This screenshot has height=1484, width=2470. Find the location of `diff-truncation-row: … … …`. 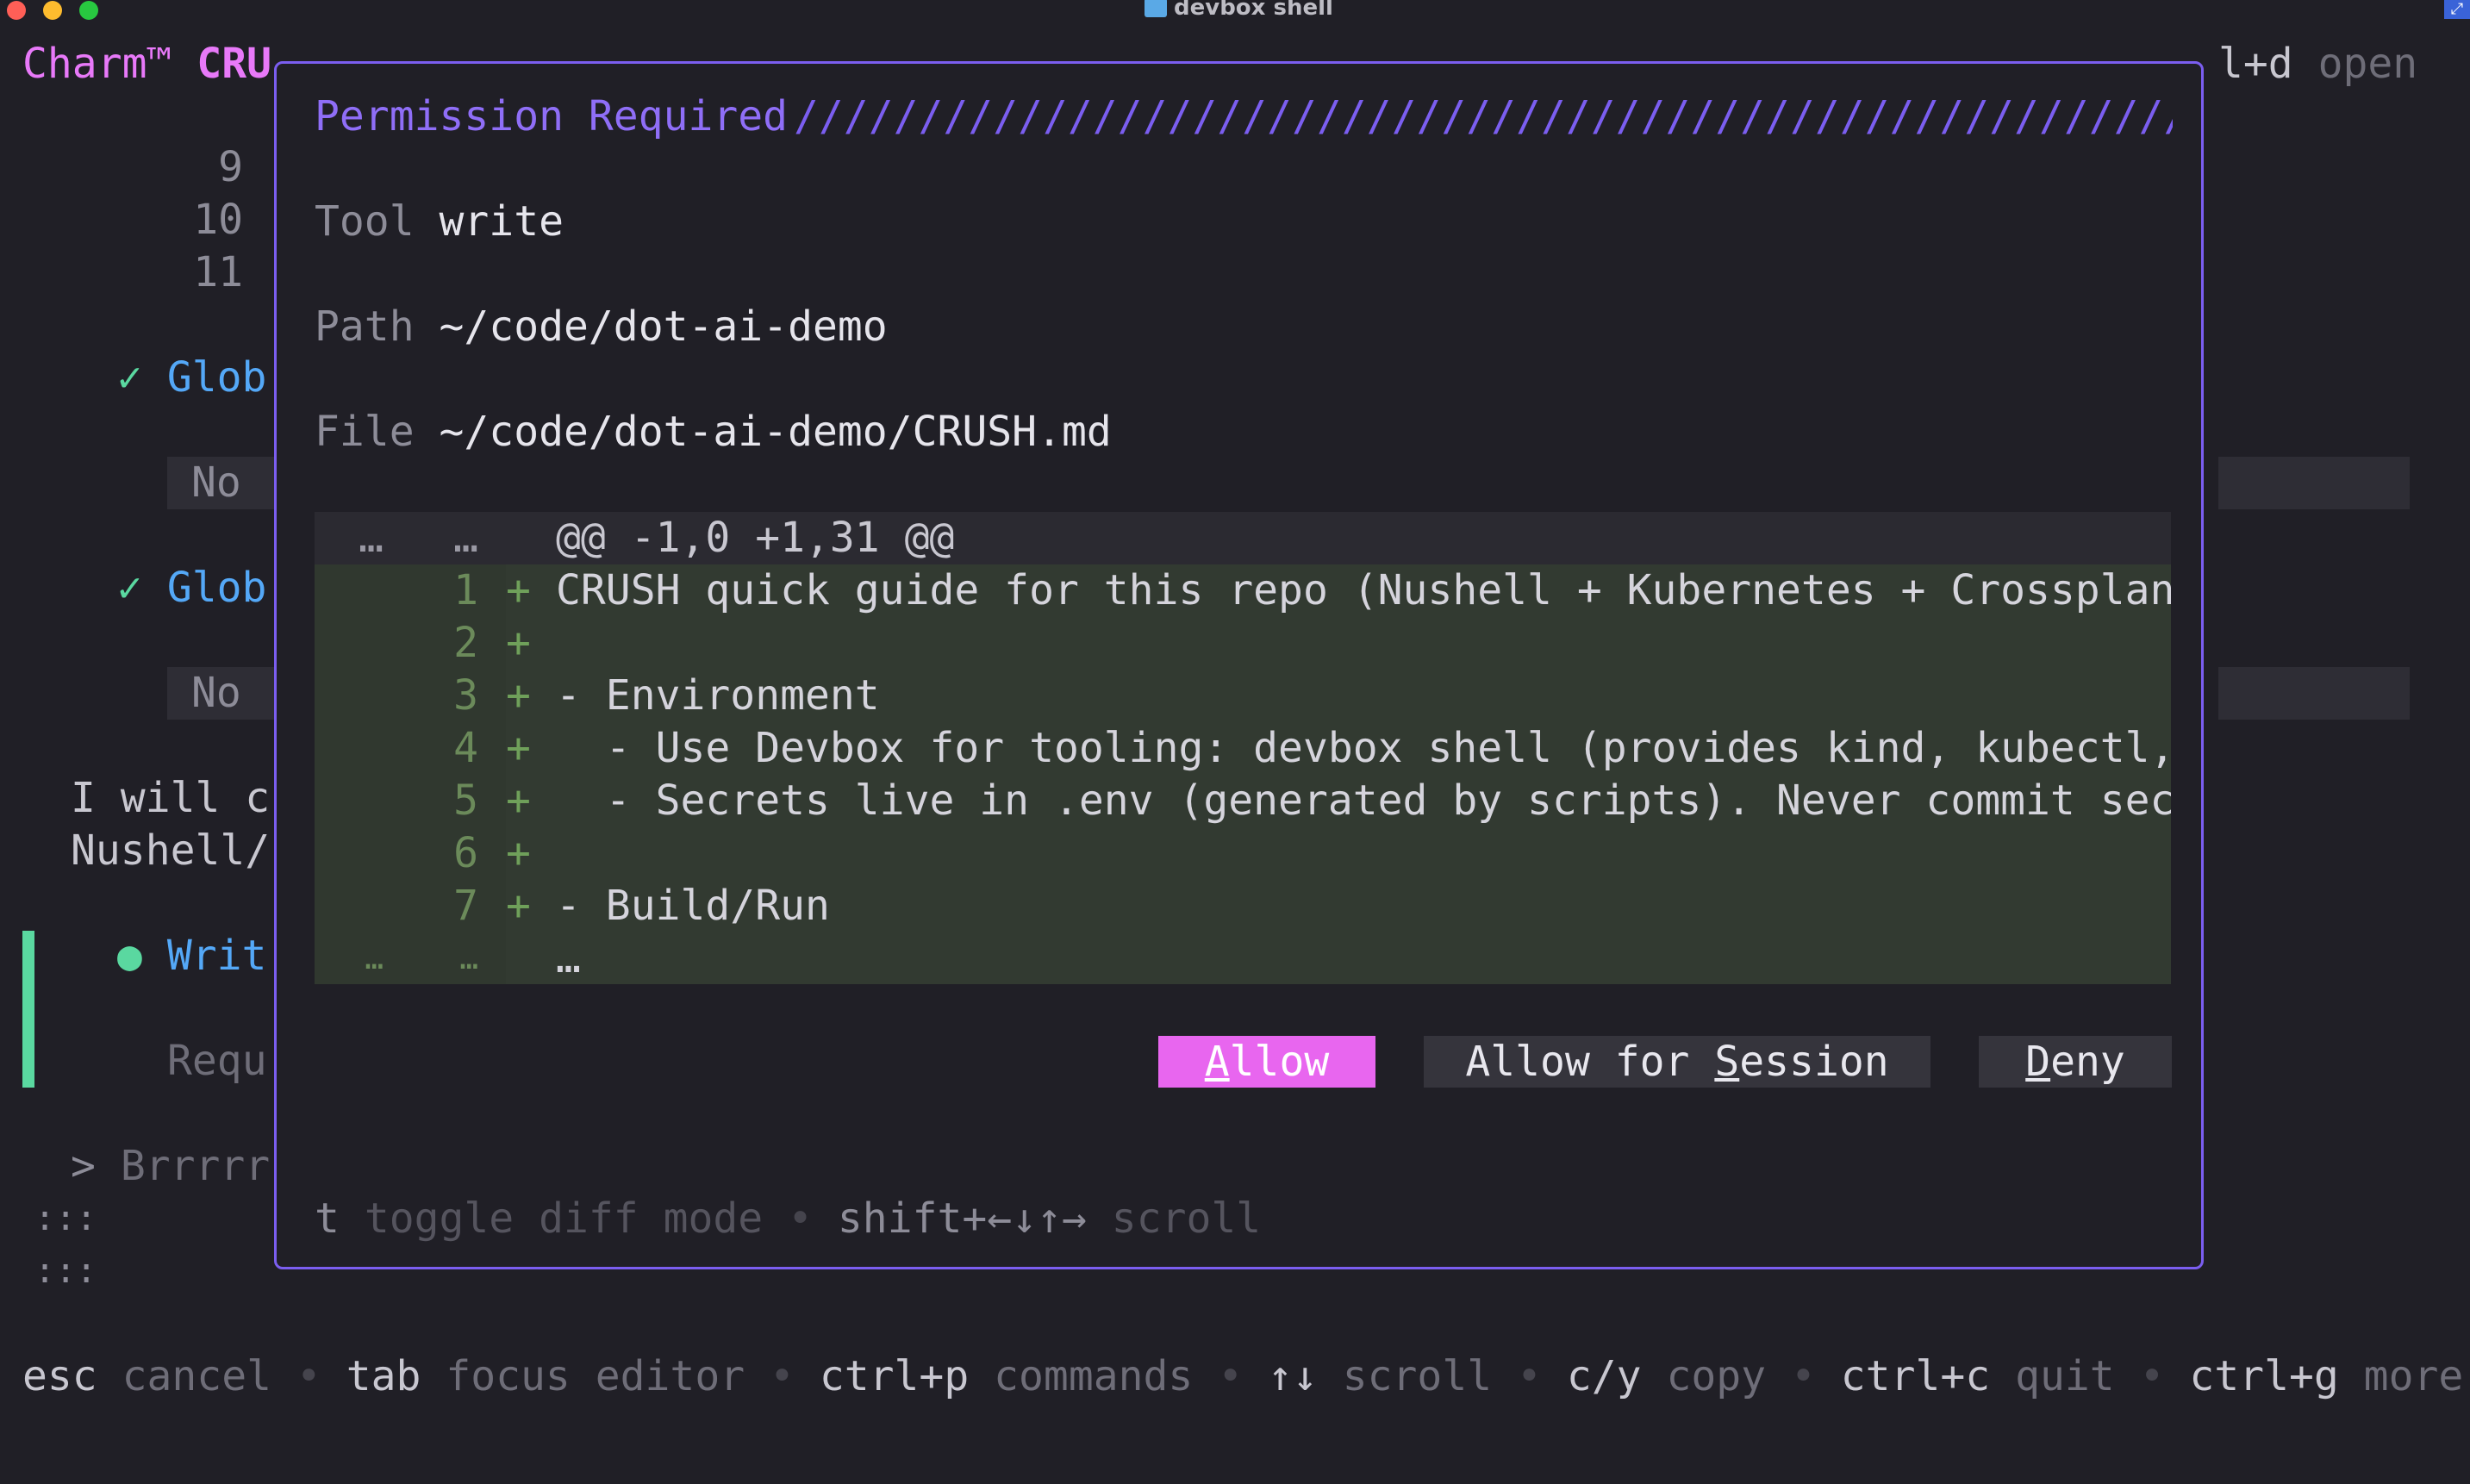

diff-truncation-row: … … … is located at coordinates (1243, 958).